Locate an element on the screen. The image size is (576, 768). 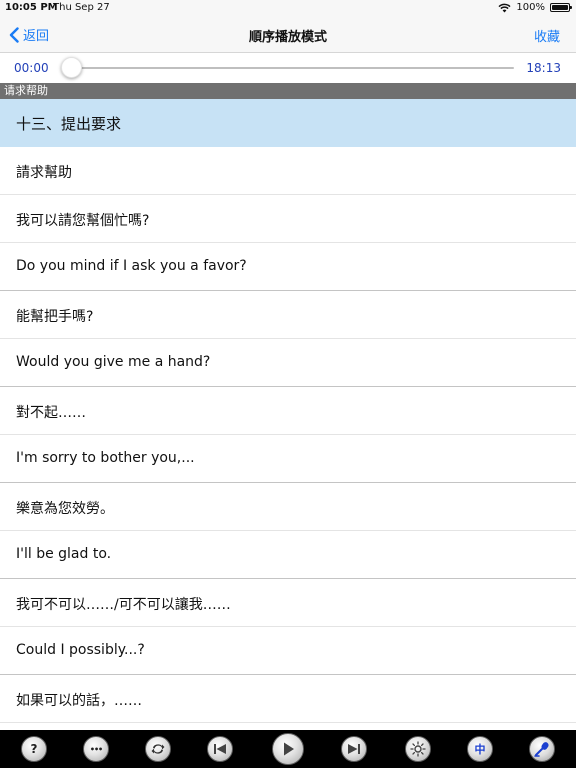
repeat-glyph is located at coordinates (158, 749).